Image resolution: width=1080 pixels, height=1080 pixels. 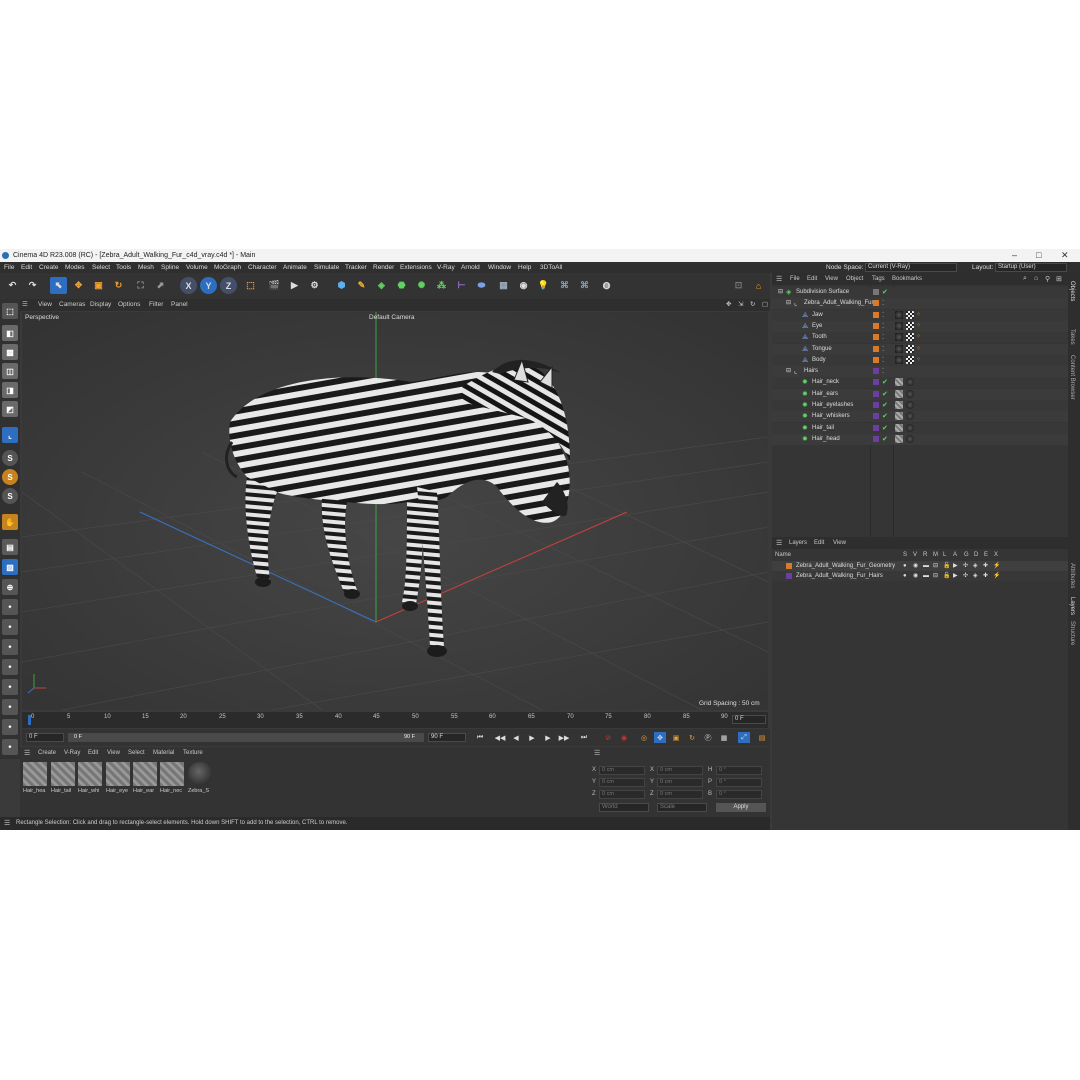 What do you see at coordinates (920, 417) in the screenshot?
I see `object-row: ✹ Hair_whiskers ✔` at bounding box center [920, 417].